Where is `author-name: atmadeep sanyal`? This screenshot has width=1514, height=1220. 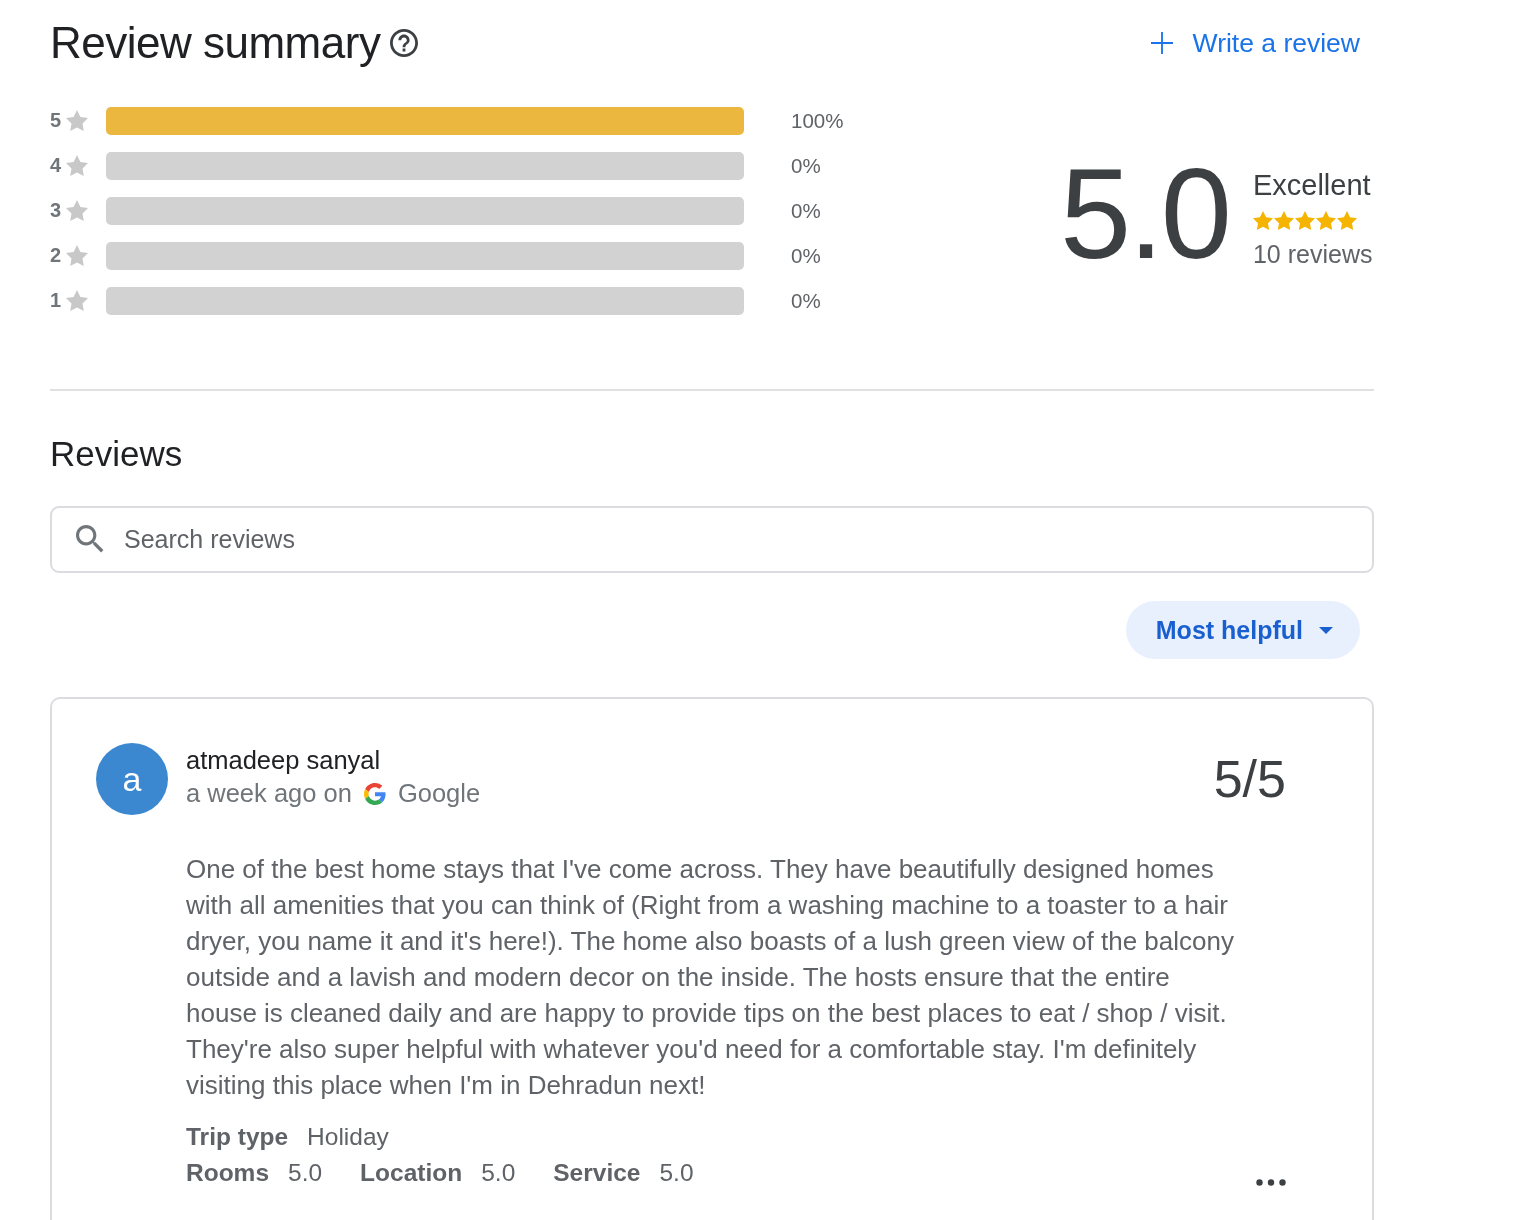 author-name: atmadeep sanyal is located at coordinates (700, 760).